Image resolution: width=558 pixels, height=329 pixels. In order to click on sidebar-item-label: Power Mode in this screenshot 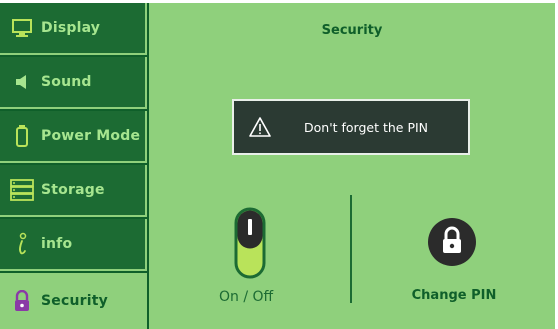, I will do `click(91, 136)`.